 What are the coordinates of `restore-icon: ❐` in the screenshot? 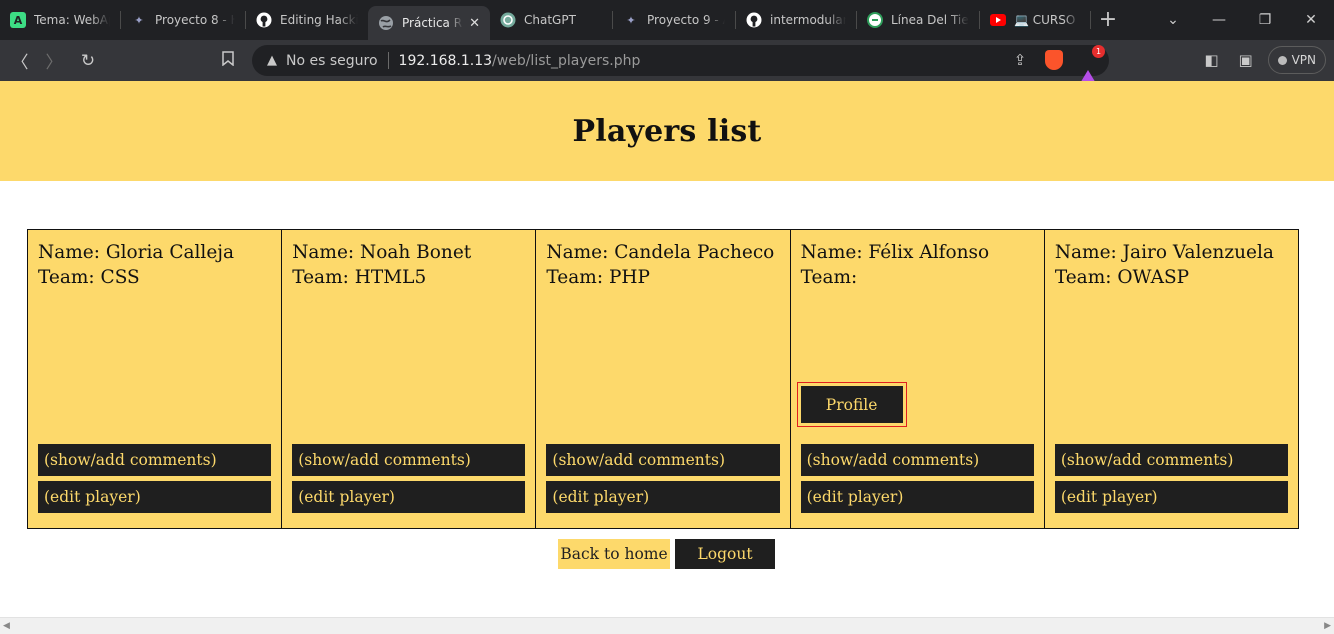 It's located at (1265, 20).